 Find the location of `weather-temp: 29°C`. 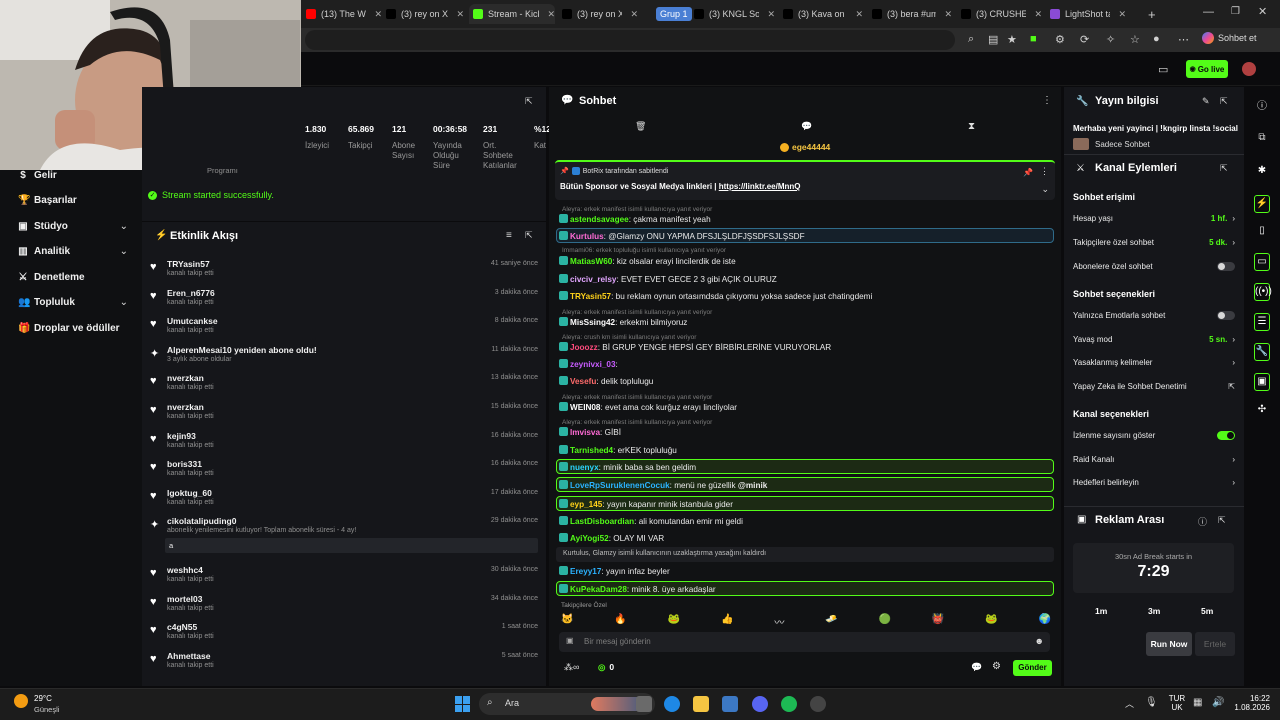

weather-temp: 29°C is located at coordinates (43, 698).